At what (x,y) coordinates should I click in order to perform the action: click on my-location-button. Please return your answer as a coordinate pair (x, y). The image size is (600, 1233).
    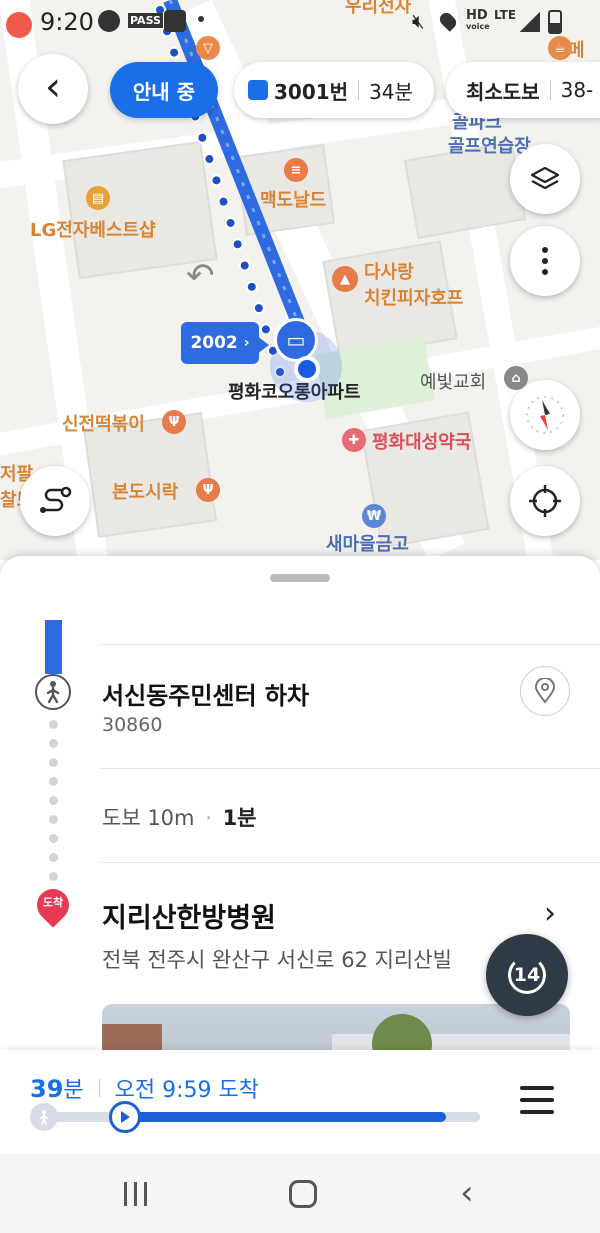
    Looking at the image, I should click on (545, 501).